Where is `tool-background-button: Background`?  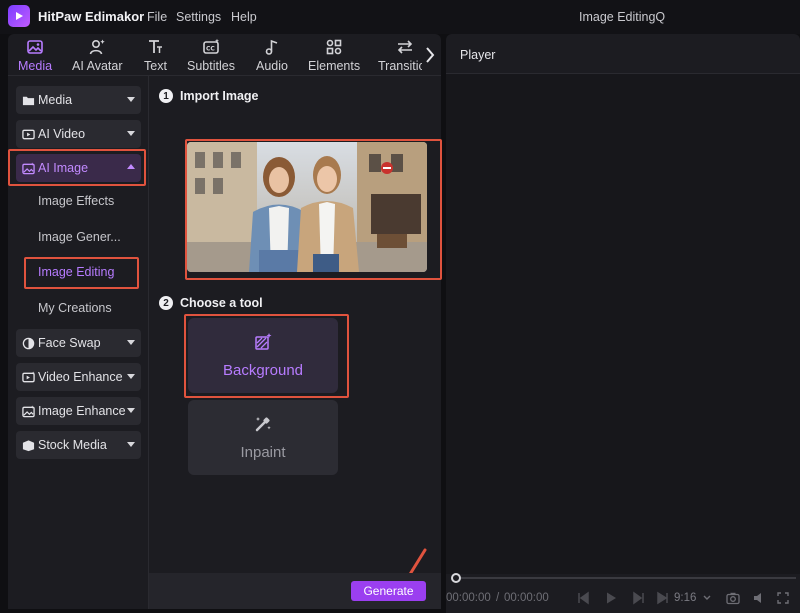
tool-background-button: Background is located at coordinates (263, 355).